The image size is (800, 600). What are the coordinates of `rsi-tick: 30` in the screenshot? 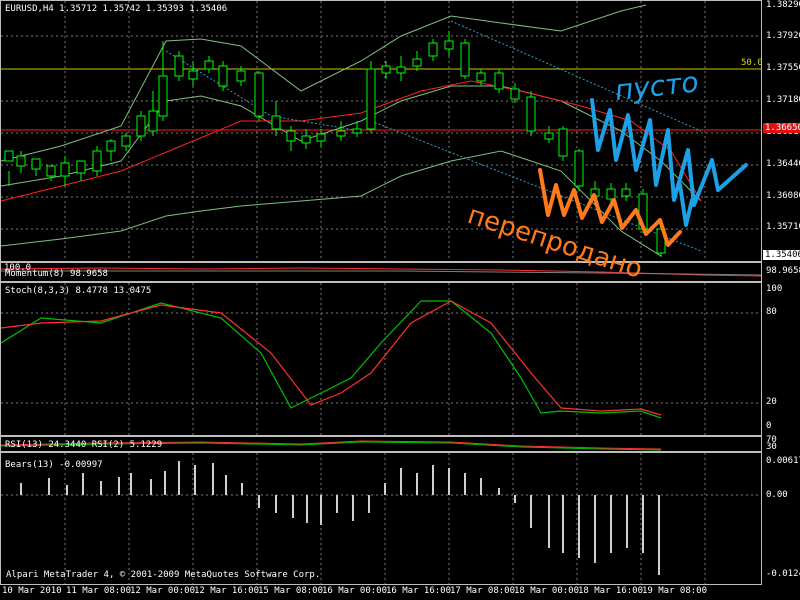 It's located at (771, 447).